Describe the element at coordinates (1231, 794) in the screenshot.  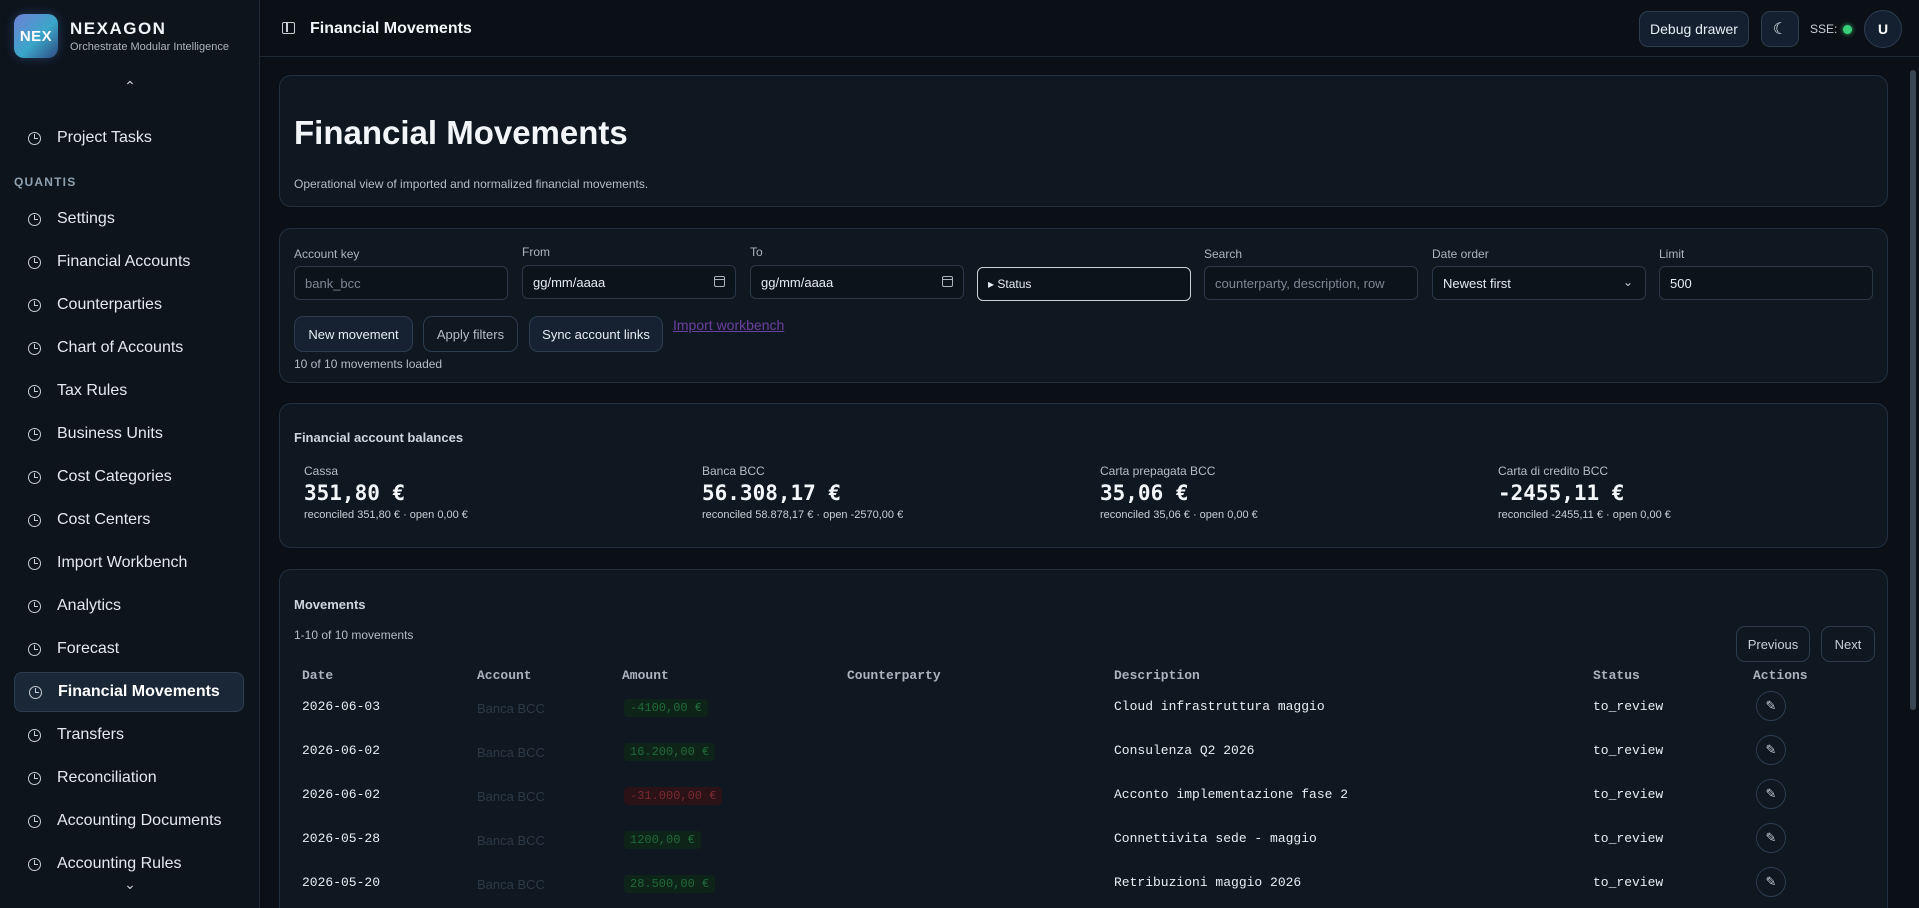
I see `movement-description: Acconto implementazione fase 2` at that location.